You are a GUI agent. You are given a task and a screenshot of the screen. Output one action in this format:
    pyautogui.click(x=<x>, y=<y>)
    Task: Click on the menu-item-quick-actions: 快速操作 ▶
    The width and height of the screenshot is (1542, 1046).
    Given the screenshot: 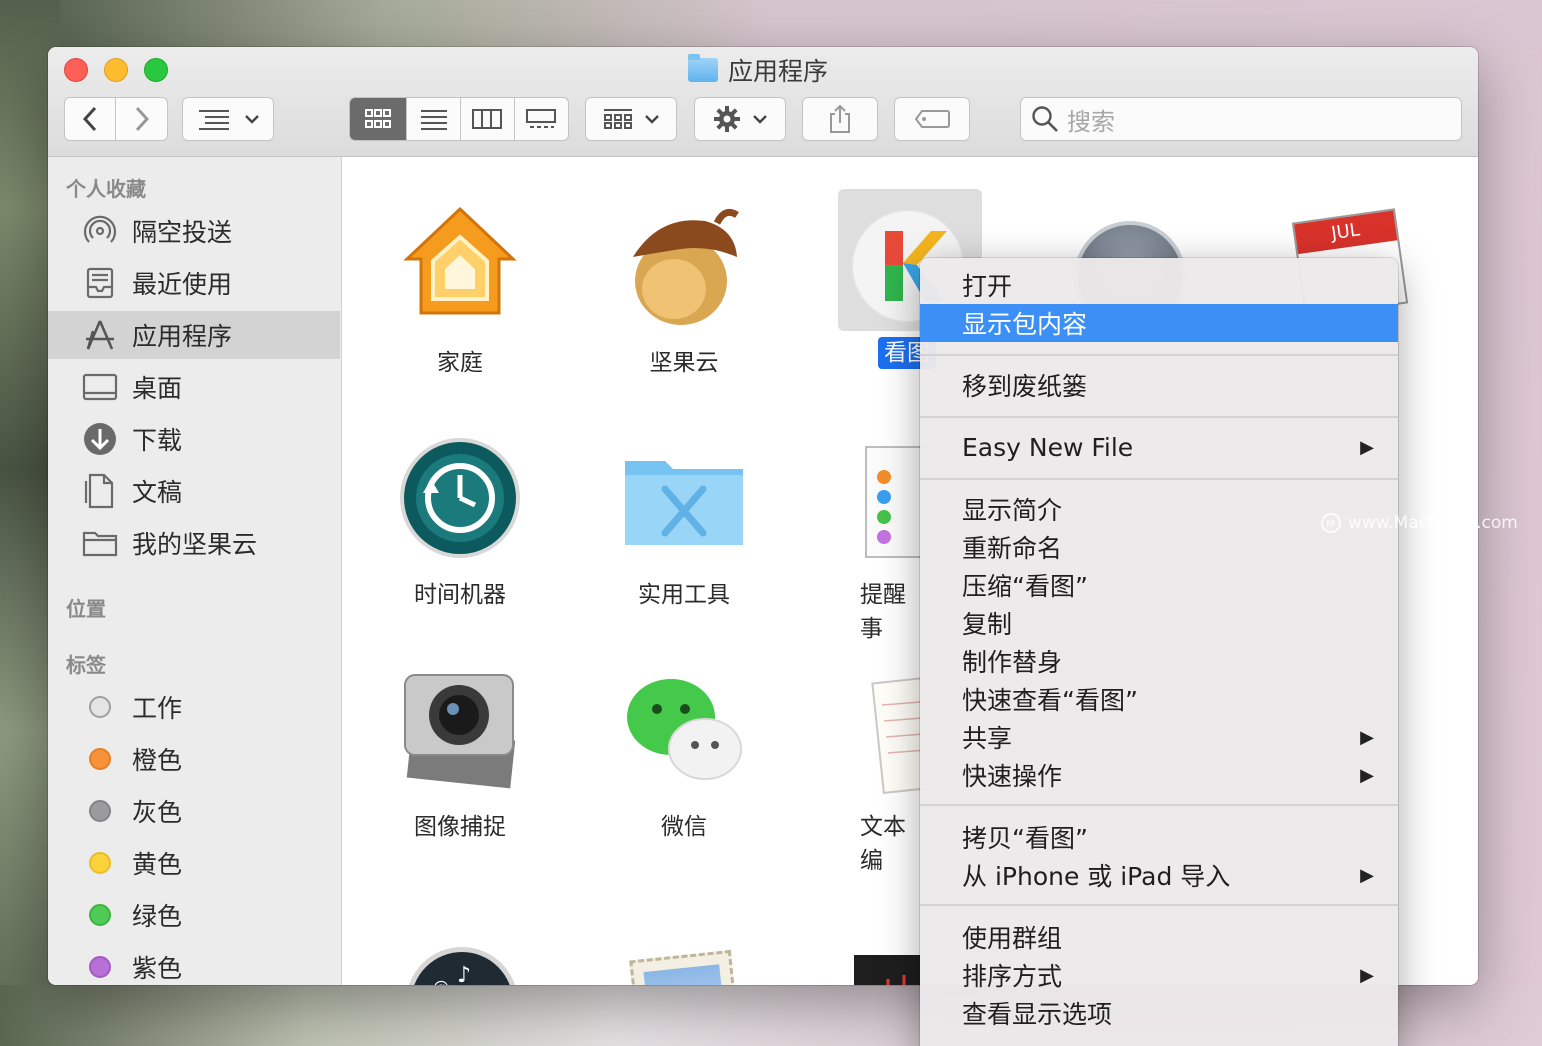 What is the action you would take?
    pyautogui.click(x=1159, y=775)
    